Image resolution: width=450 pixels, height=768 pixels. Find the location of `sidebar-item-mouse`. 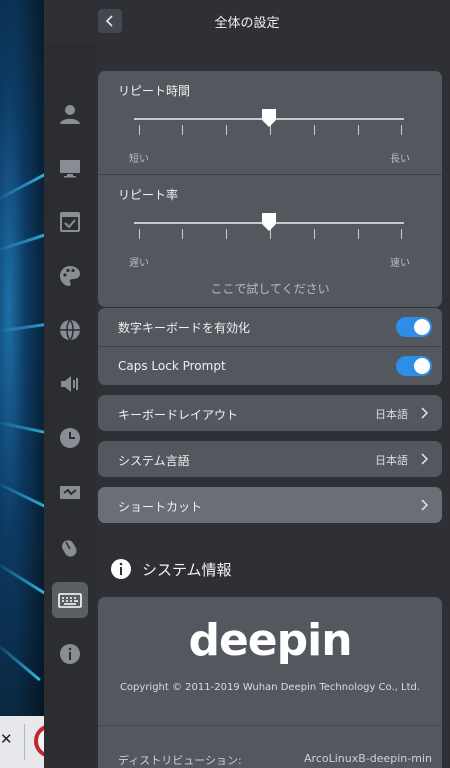

sidebar-item-mouse is located at coordinates (70, 546).